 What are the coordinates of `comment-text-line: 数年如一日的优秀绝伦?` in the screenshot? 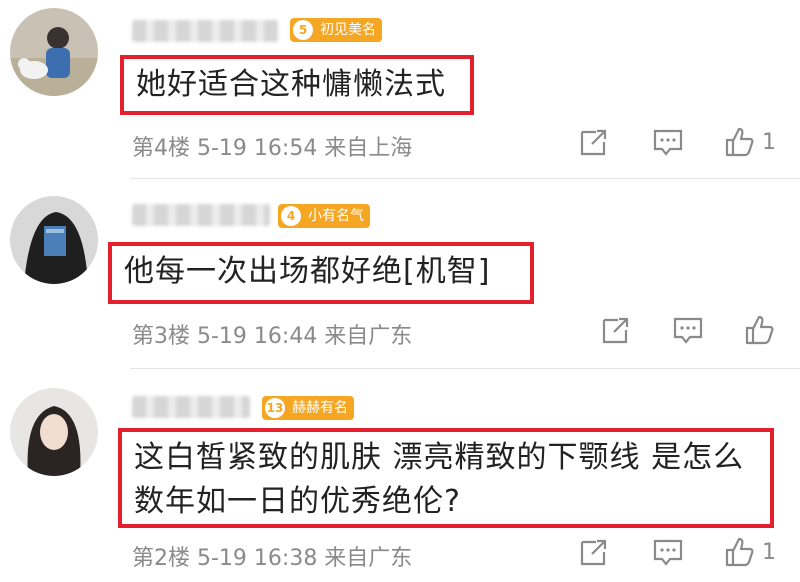 It's located at (297, 501).